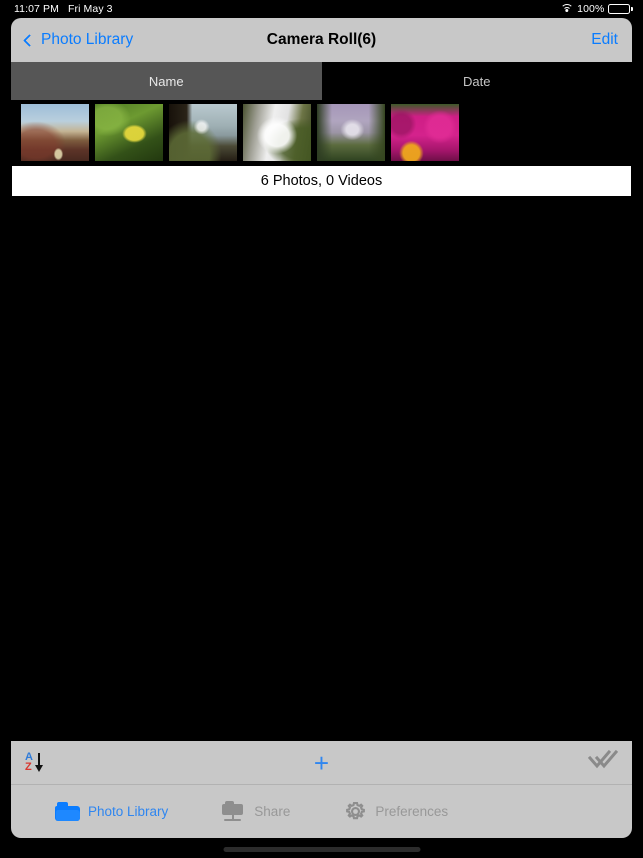 The width and height of the screenshot is (643, 858). Describe the element at coordinates (234, 811) in the screenshot. I see `share-network-folder-icon` at that location.